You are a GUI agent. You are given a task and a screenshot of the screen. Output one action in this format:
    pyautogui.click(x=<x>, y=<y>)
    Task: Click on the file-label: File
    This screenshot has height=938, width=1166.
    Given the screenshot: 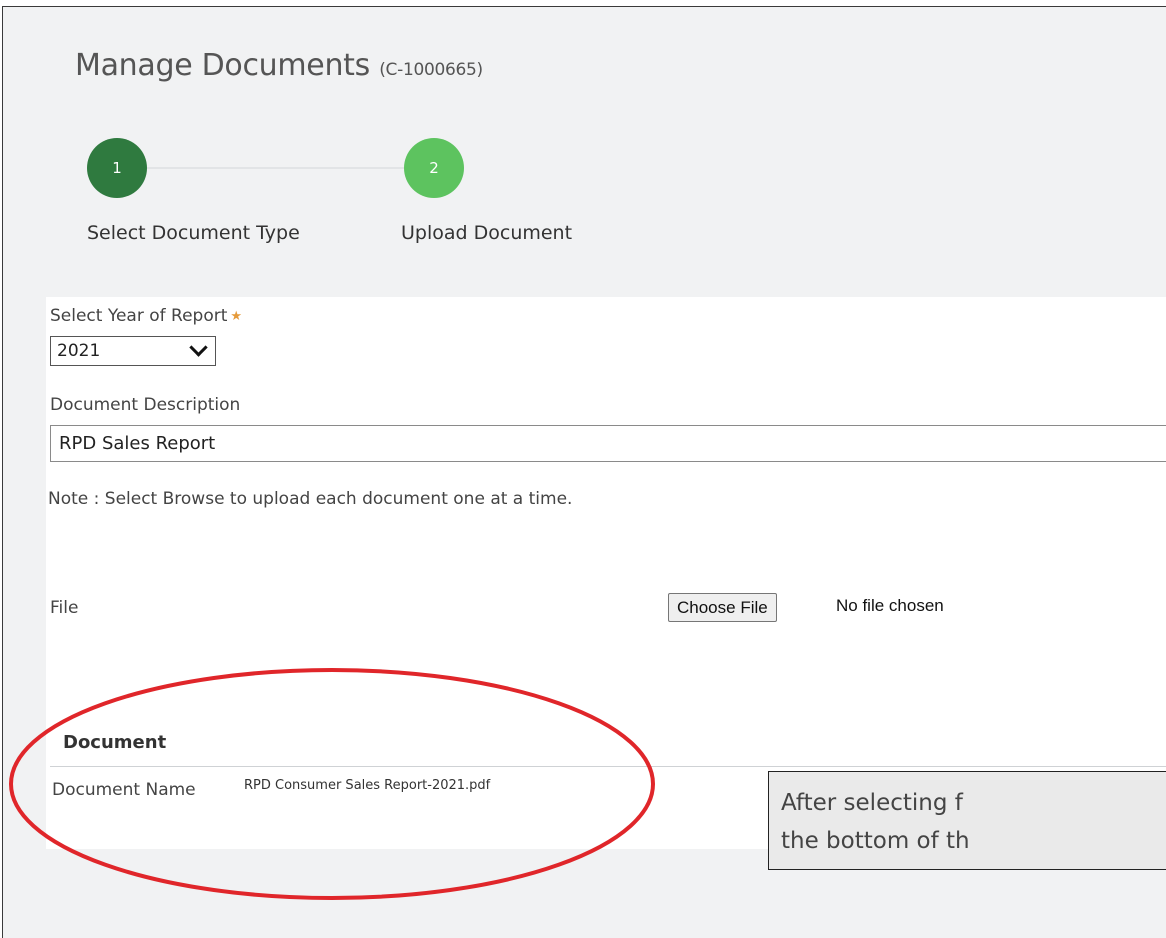 What is the action you would take?
    pyautogui.click(x=64, y=608)
    